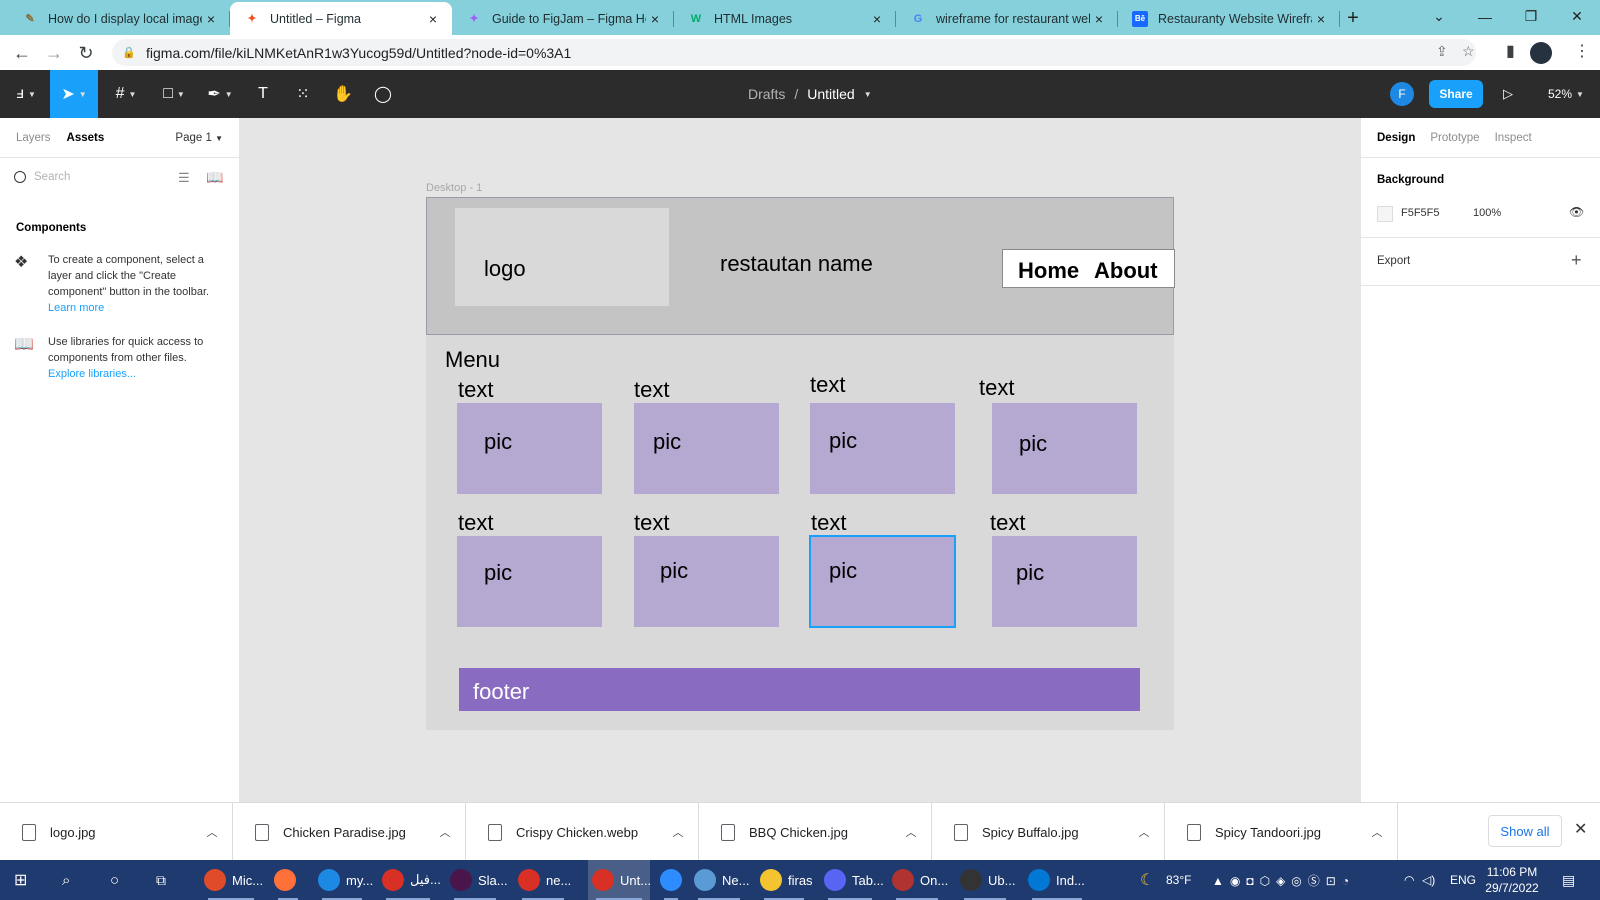  I want to click on browser-tab: G wireframe for restaurant web ×, so click(1007, 18).